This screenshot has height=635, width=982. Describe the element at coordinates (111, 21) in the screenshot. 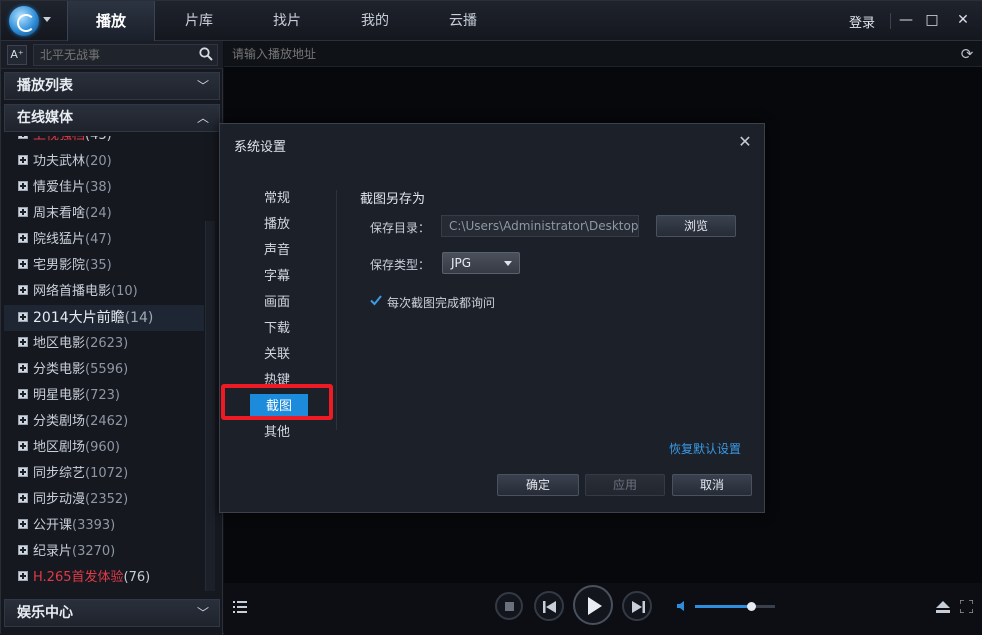

I see `tab-play: 播放` at that location.